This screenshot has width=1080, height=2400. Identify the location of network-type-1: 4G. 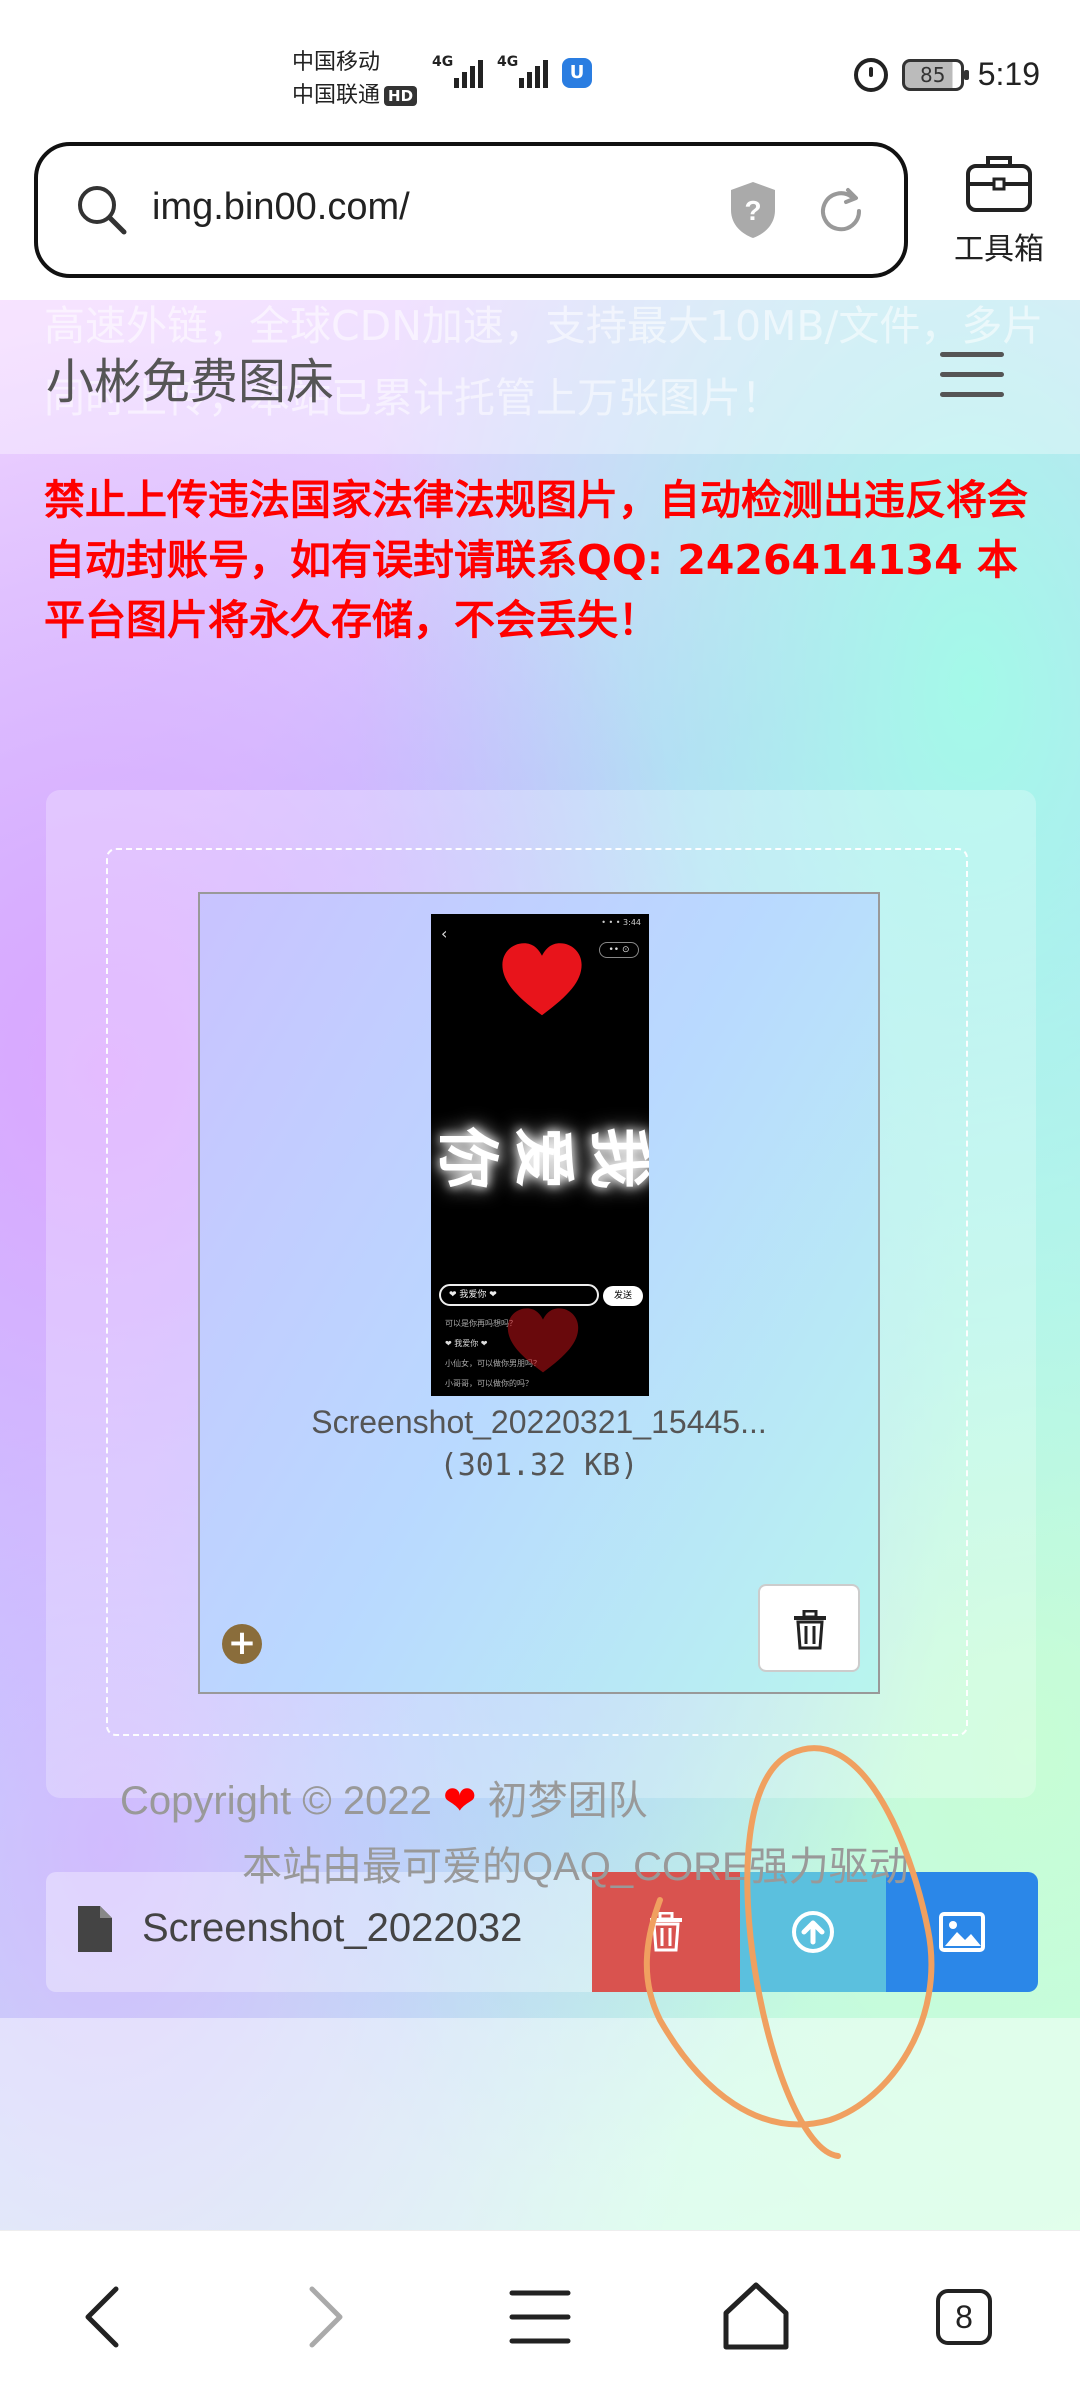
(443, 62).